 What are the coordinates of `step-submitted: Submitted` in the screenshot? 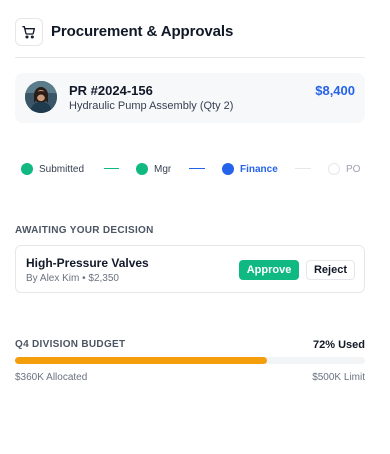 It's located at (52, 169).